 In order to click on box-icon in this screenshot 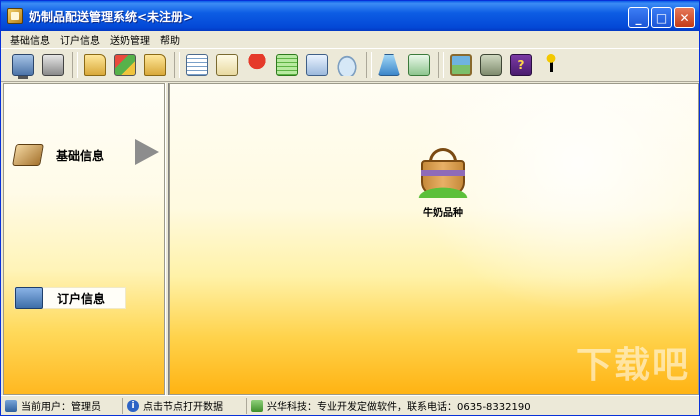, I will do `click(28, 155)`.